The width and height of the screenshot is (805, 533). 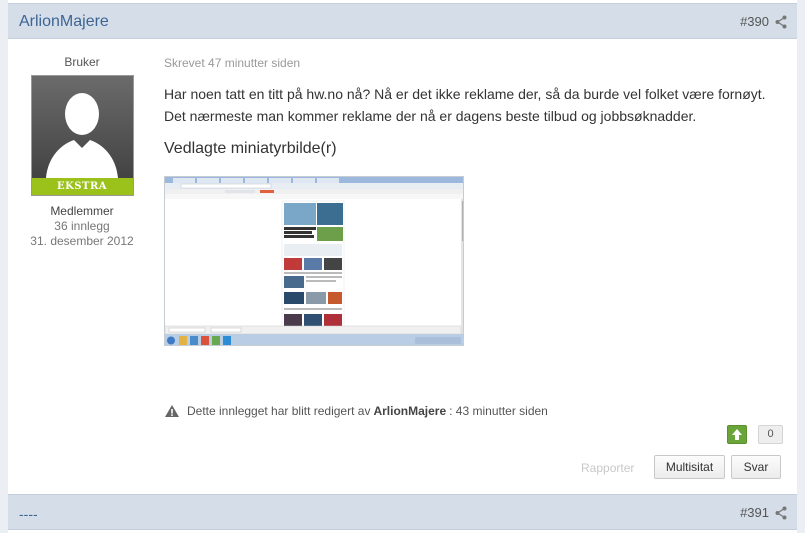 What do you see at coordinates (474, 63) in the screenshot?
I see `post-timestamp: Skrevet 47 minutter siden` at bounding box center [474, 63].